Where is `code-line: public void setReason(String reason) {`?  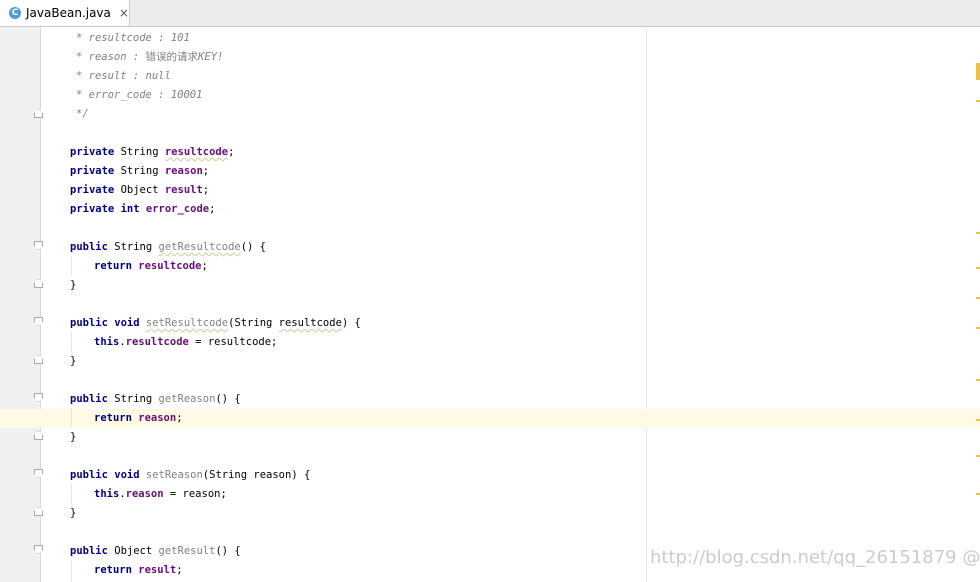 code-line: public void setReason(String reason) { is located at coordinates (190, 475).